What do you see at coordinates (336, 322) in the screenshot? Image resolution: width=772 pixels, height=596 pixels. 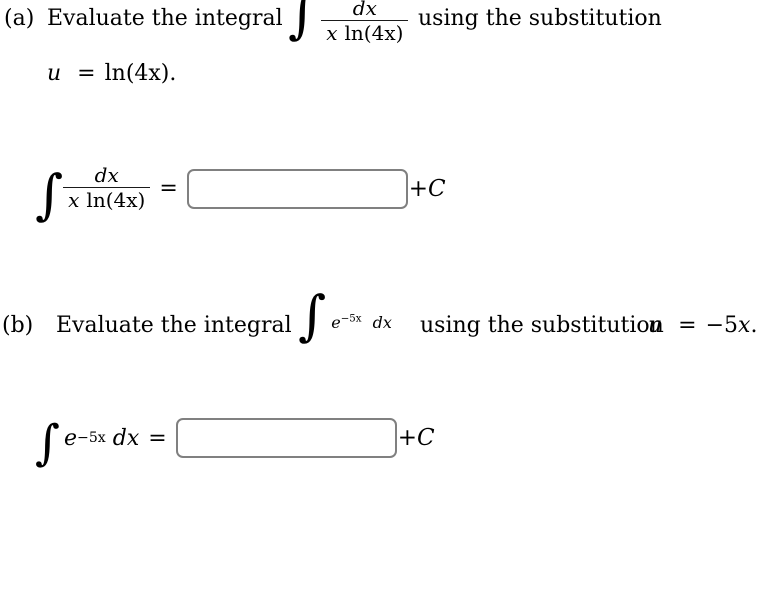 I see `exponential-base: e` at bounding box center [336, 322].